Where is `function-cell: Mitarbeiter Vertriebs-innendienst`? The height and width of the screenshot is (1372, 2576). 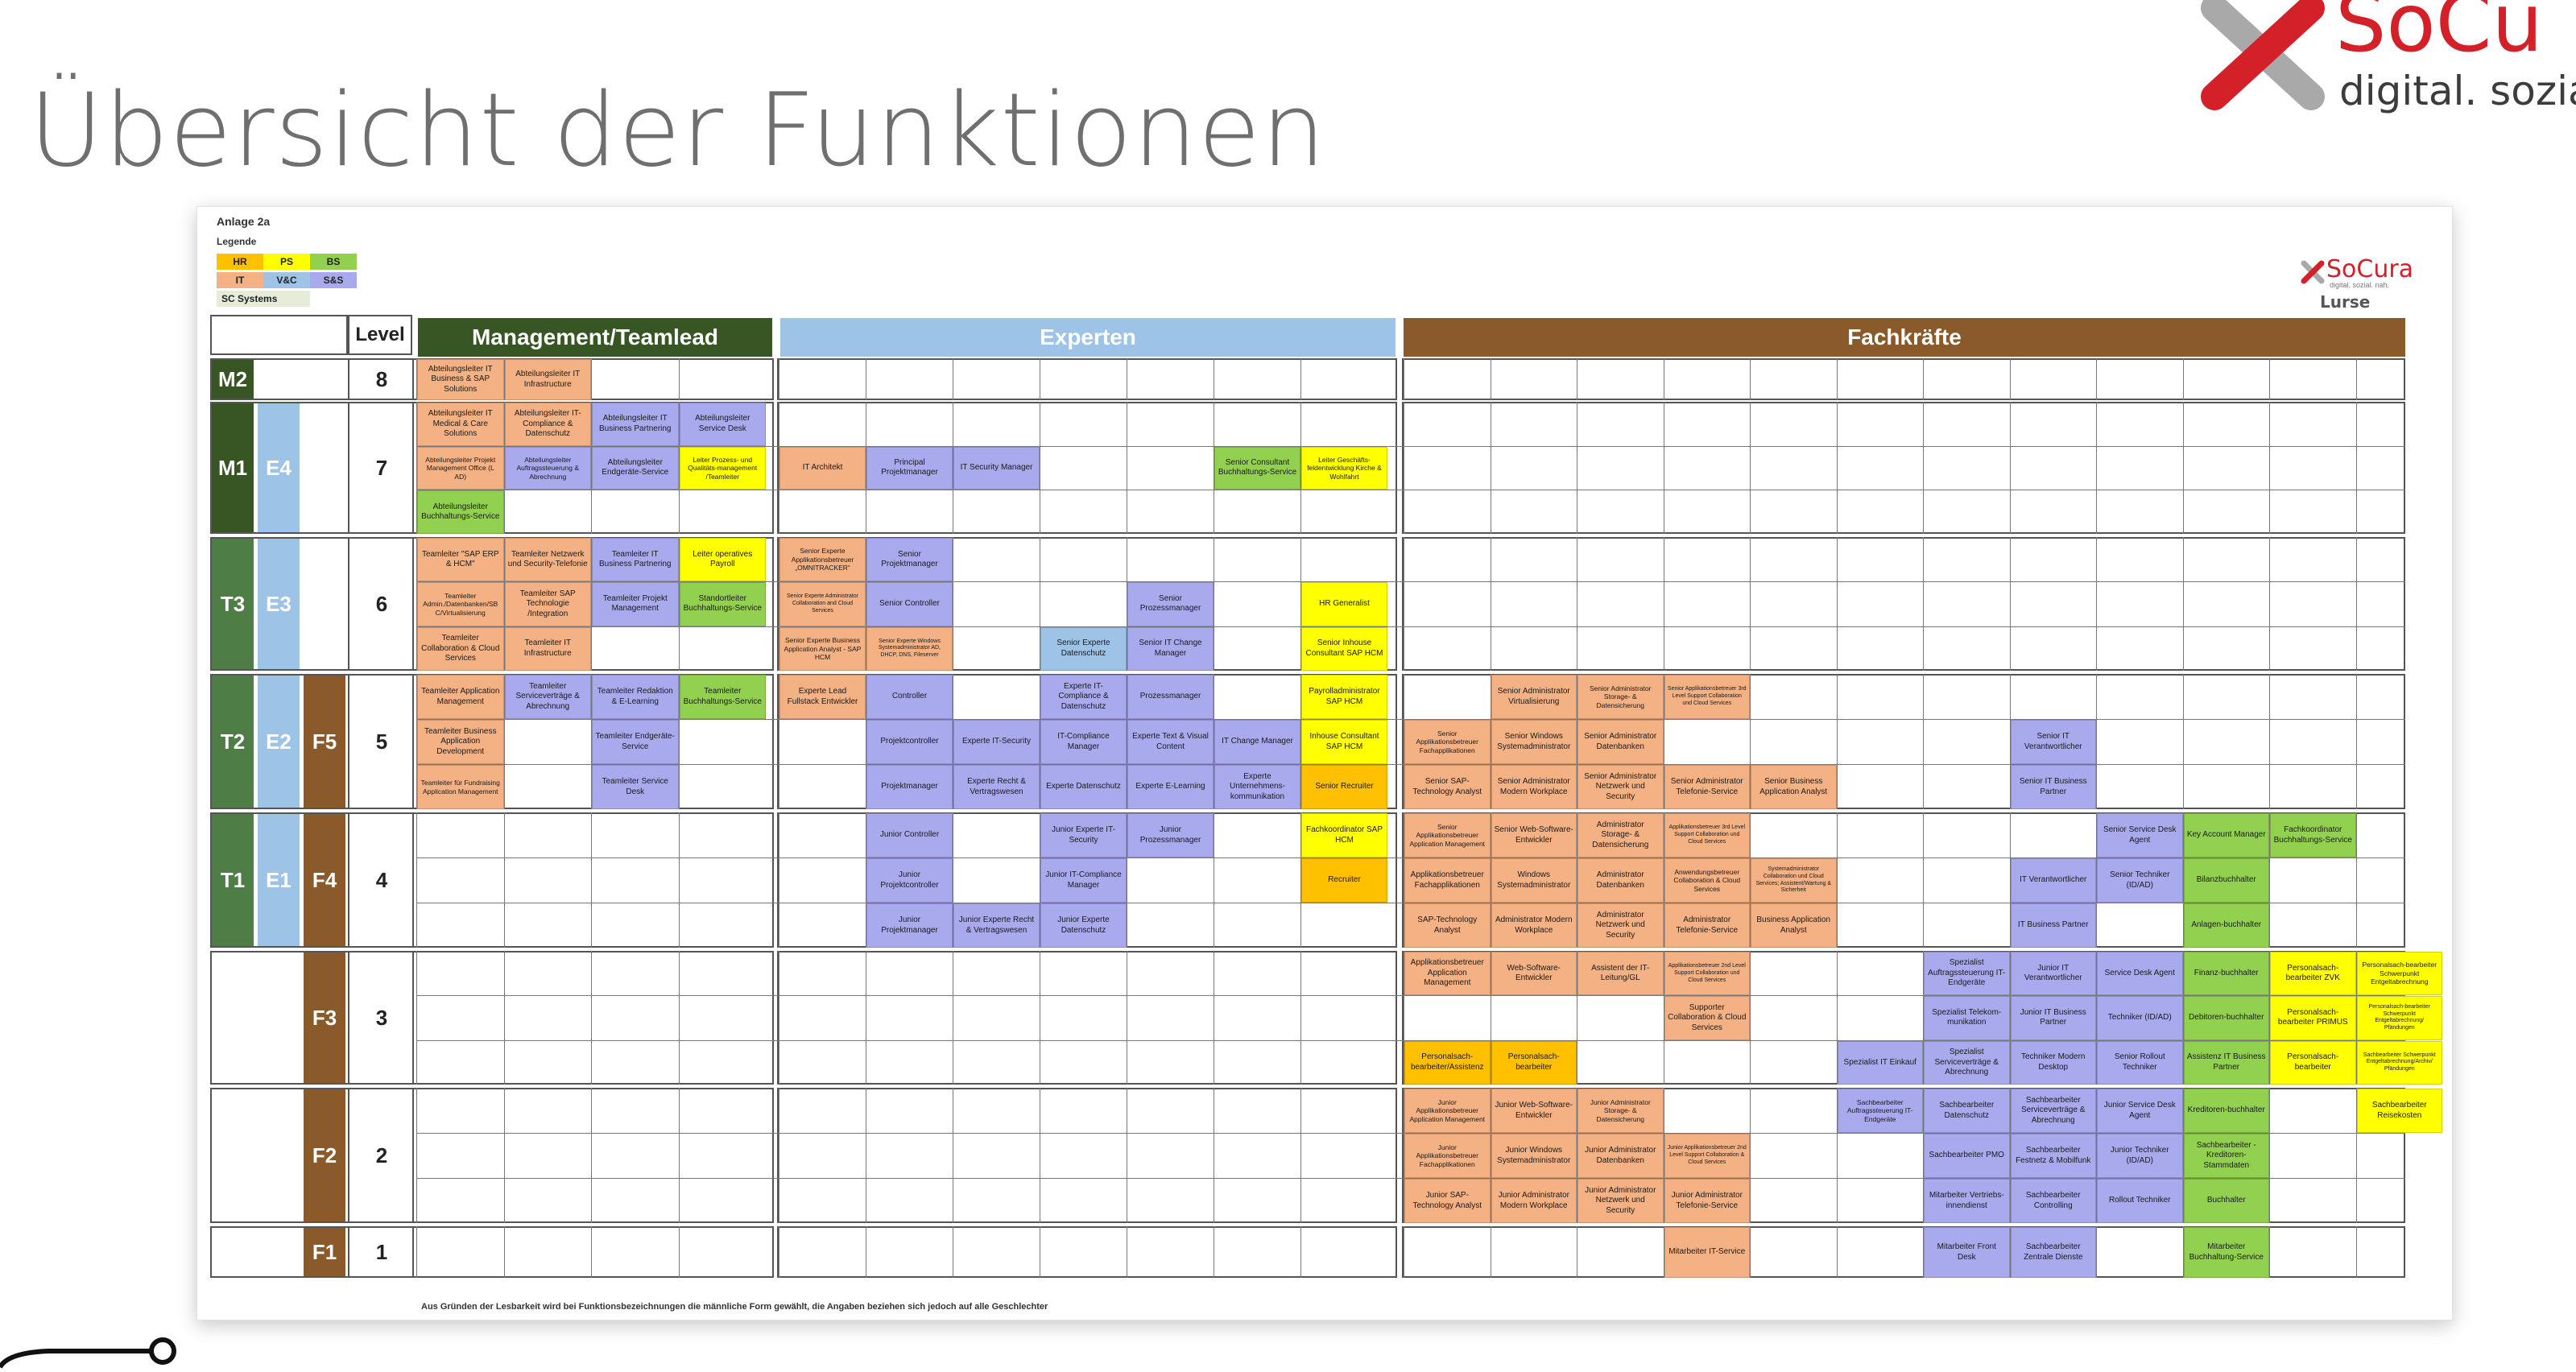 function-cell: Mitarbeiter Vertriebs-innendienst is located at coordinates (1967, 1201).